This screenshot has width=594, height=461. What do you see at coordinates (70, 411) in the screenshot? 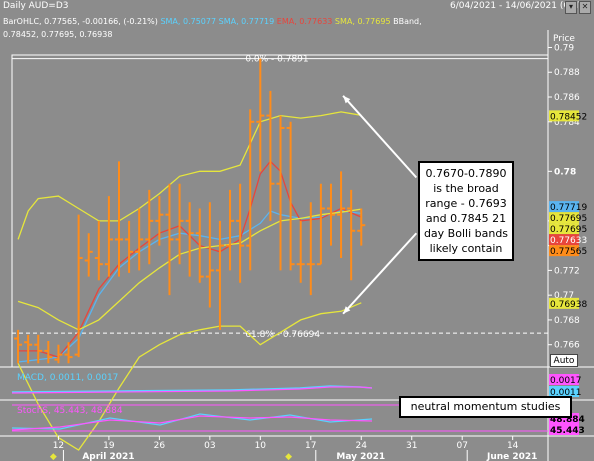
I see `stoch-label: StochS, 45.443, 48.884` at bounding box center [70, 411].